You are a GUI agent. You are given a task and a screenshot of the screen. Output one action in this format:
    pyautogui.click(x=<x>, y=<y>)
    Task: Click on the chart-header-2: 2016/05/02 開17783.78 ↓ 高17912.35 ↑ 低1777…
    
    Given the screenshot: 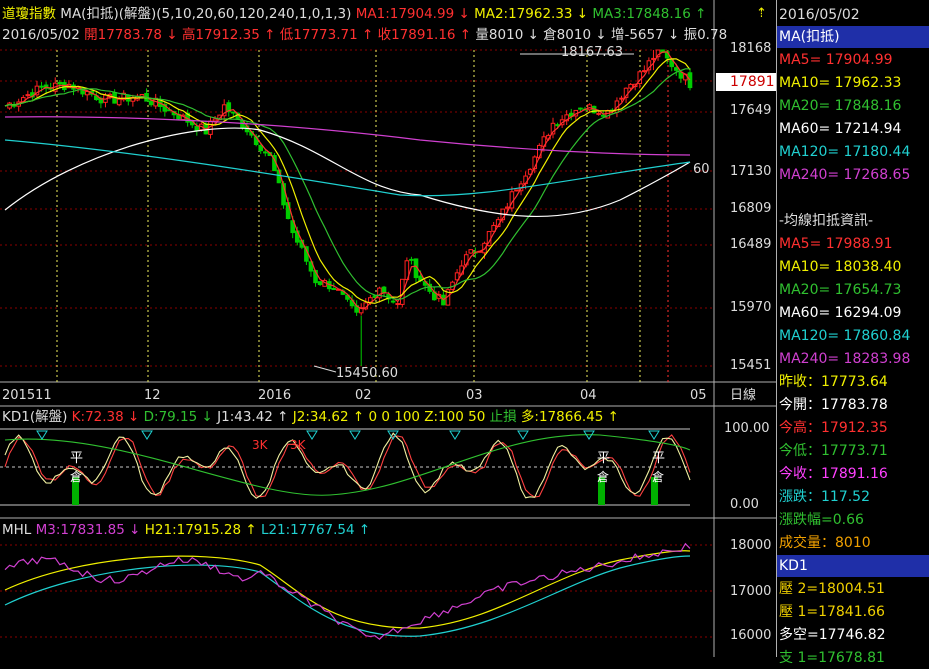 What is the action you would take?
    pyautogui.click(x=364, y=35)
    